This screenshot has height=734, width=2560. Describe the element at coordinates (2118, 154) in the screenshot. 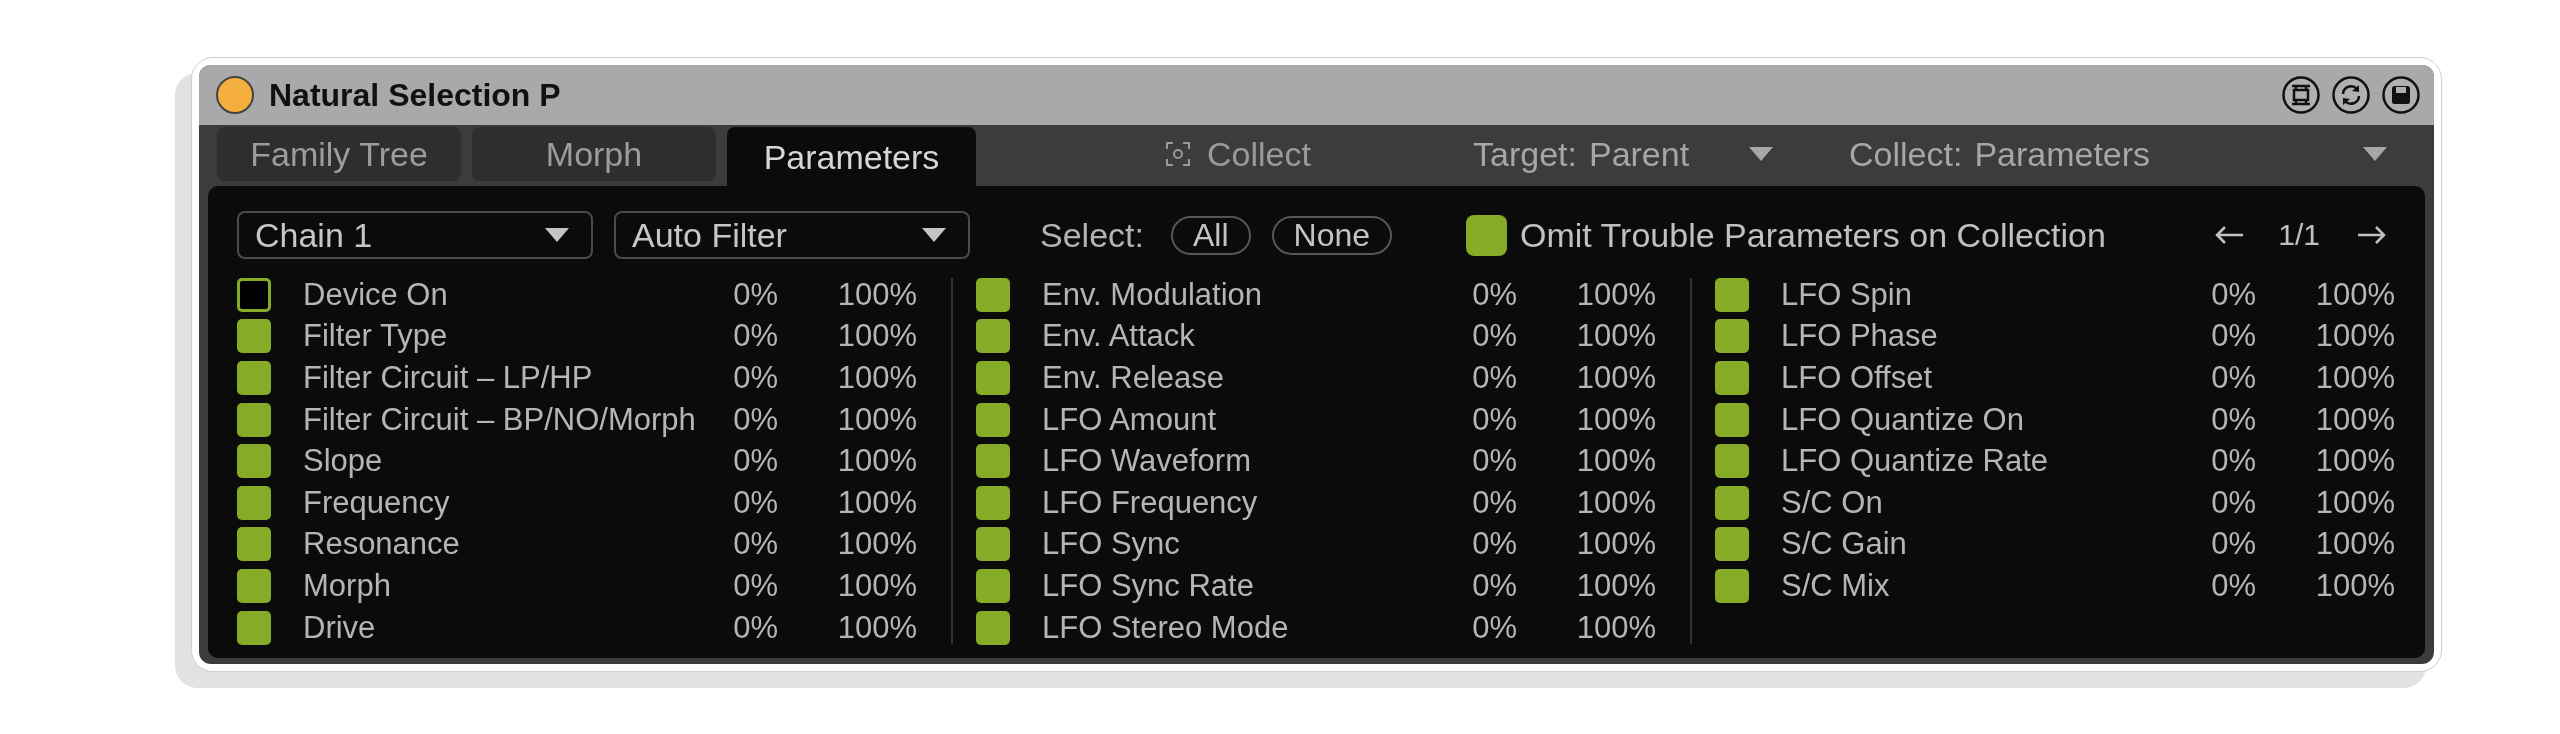

I see `collect-dropdown: Collect: Parameters` at that location.